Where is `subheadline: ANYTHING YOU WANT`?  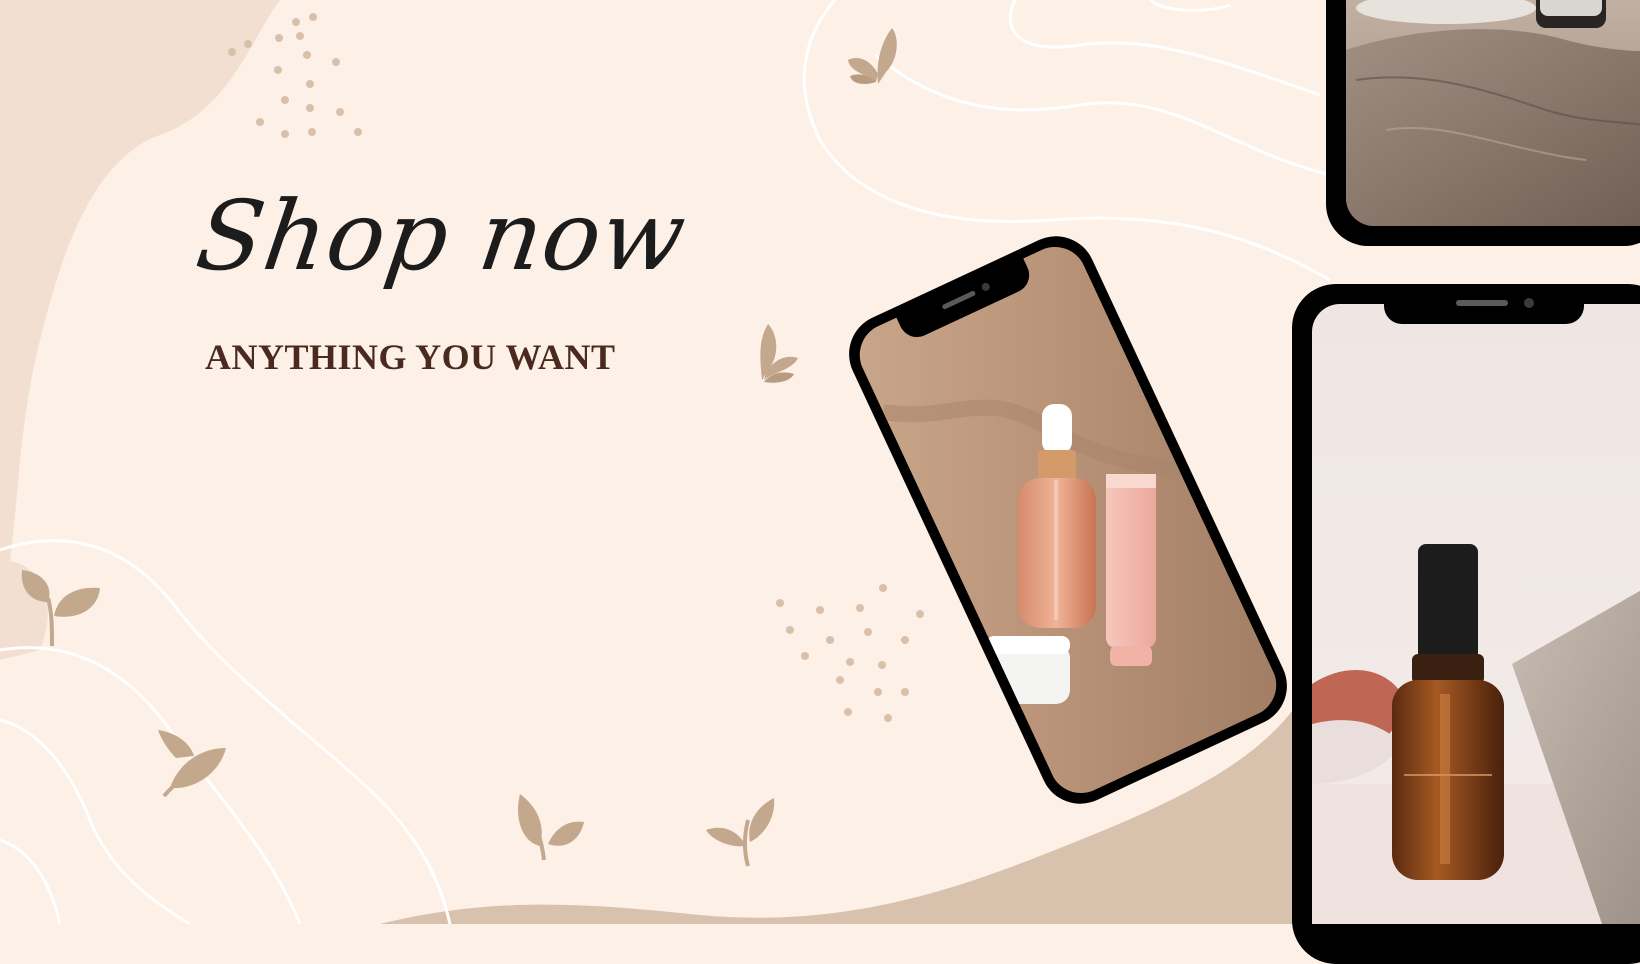 subheadline: ANYTHING YOU WANT is located at coordinates (410, 357).